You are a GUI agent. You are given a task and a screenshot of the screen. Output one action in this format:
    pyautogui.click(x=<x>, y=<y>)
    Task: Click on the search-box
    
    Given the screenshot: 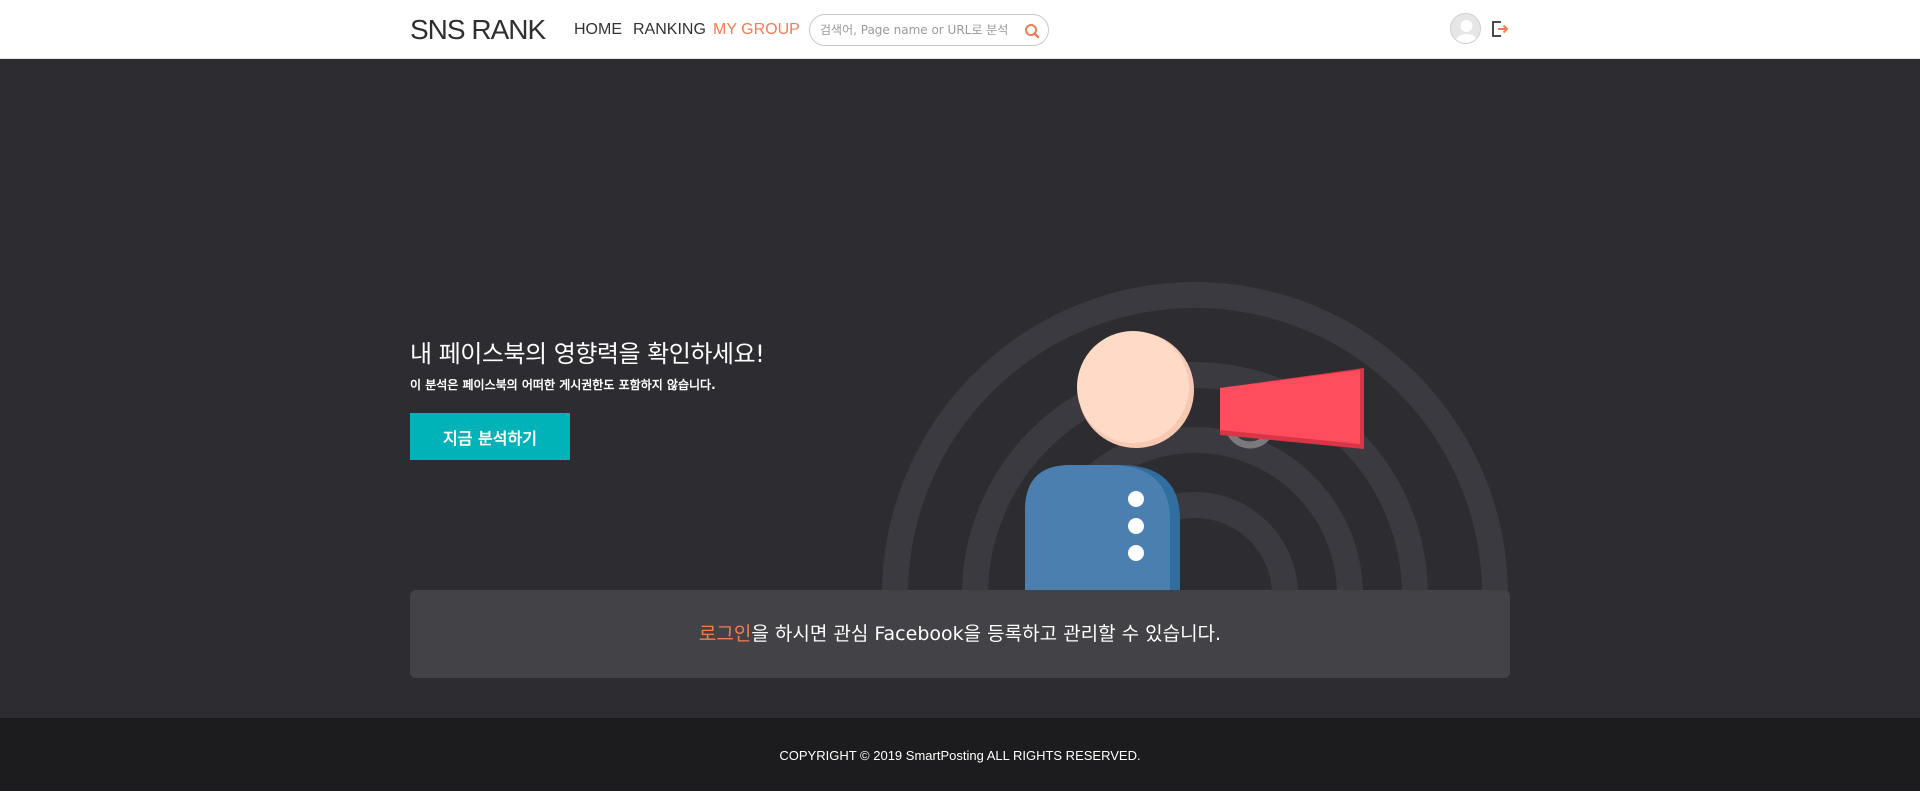 What is the action you would take?
    pyautogui.click(x=929, y=30)
    